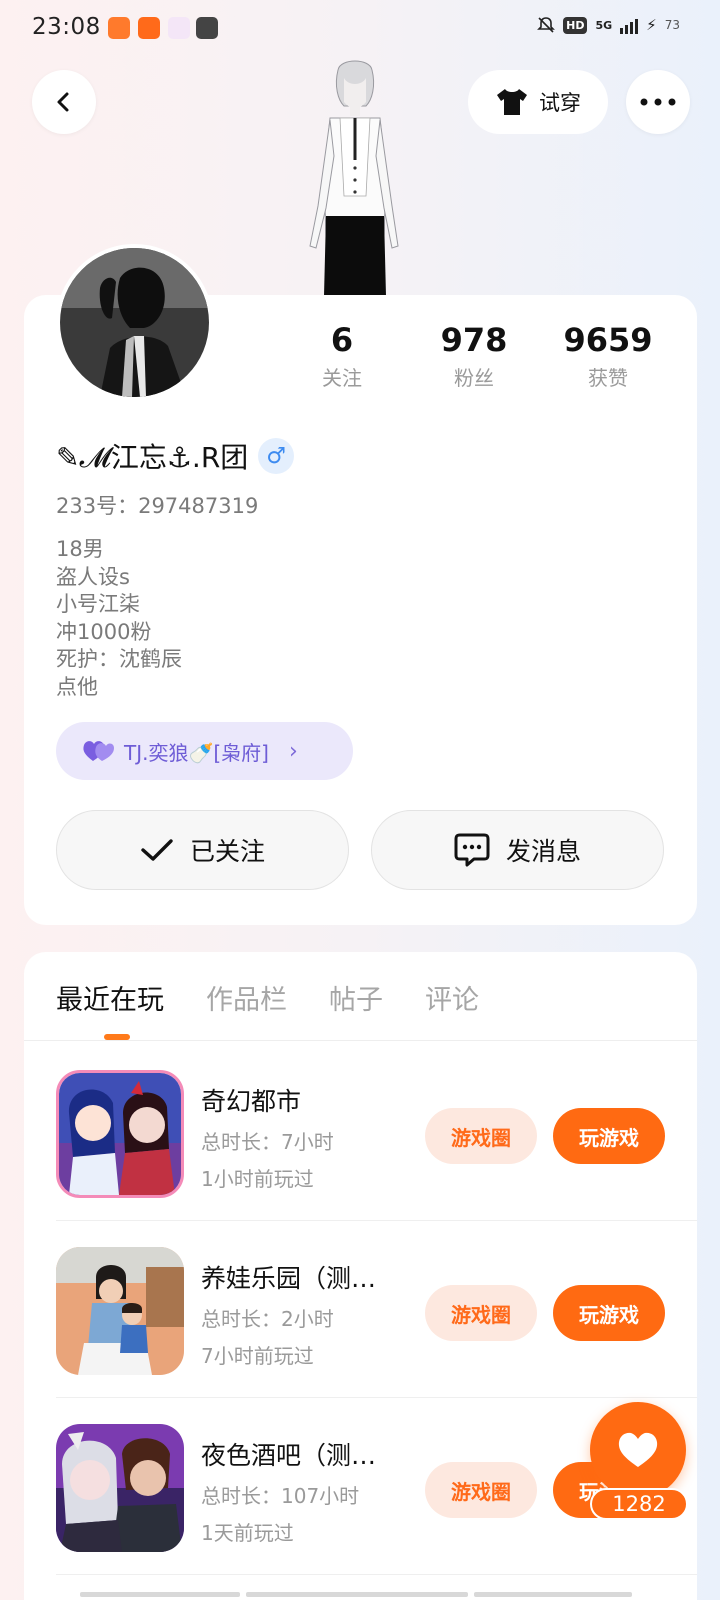  What do you see at coordinates (474, 340) in the screenshot?
I see `stat-value: 978` at bounding box center [474, 340].